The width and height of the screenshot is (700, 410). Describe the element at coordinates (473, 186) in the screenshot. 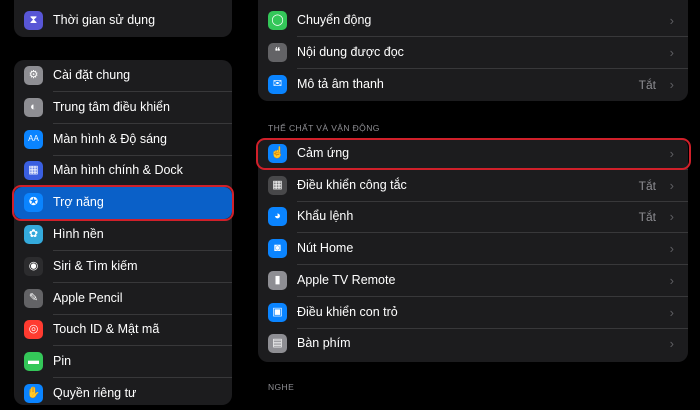

I see `physical-row: ▦ Điều khiển công tắc Tắt ›` at that location.